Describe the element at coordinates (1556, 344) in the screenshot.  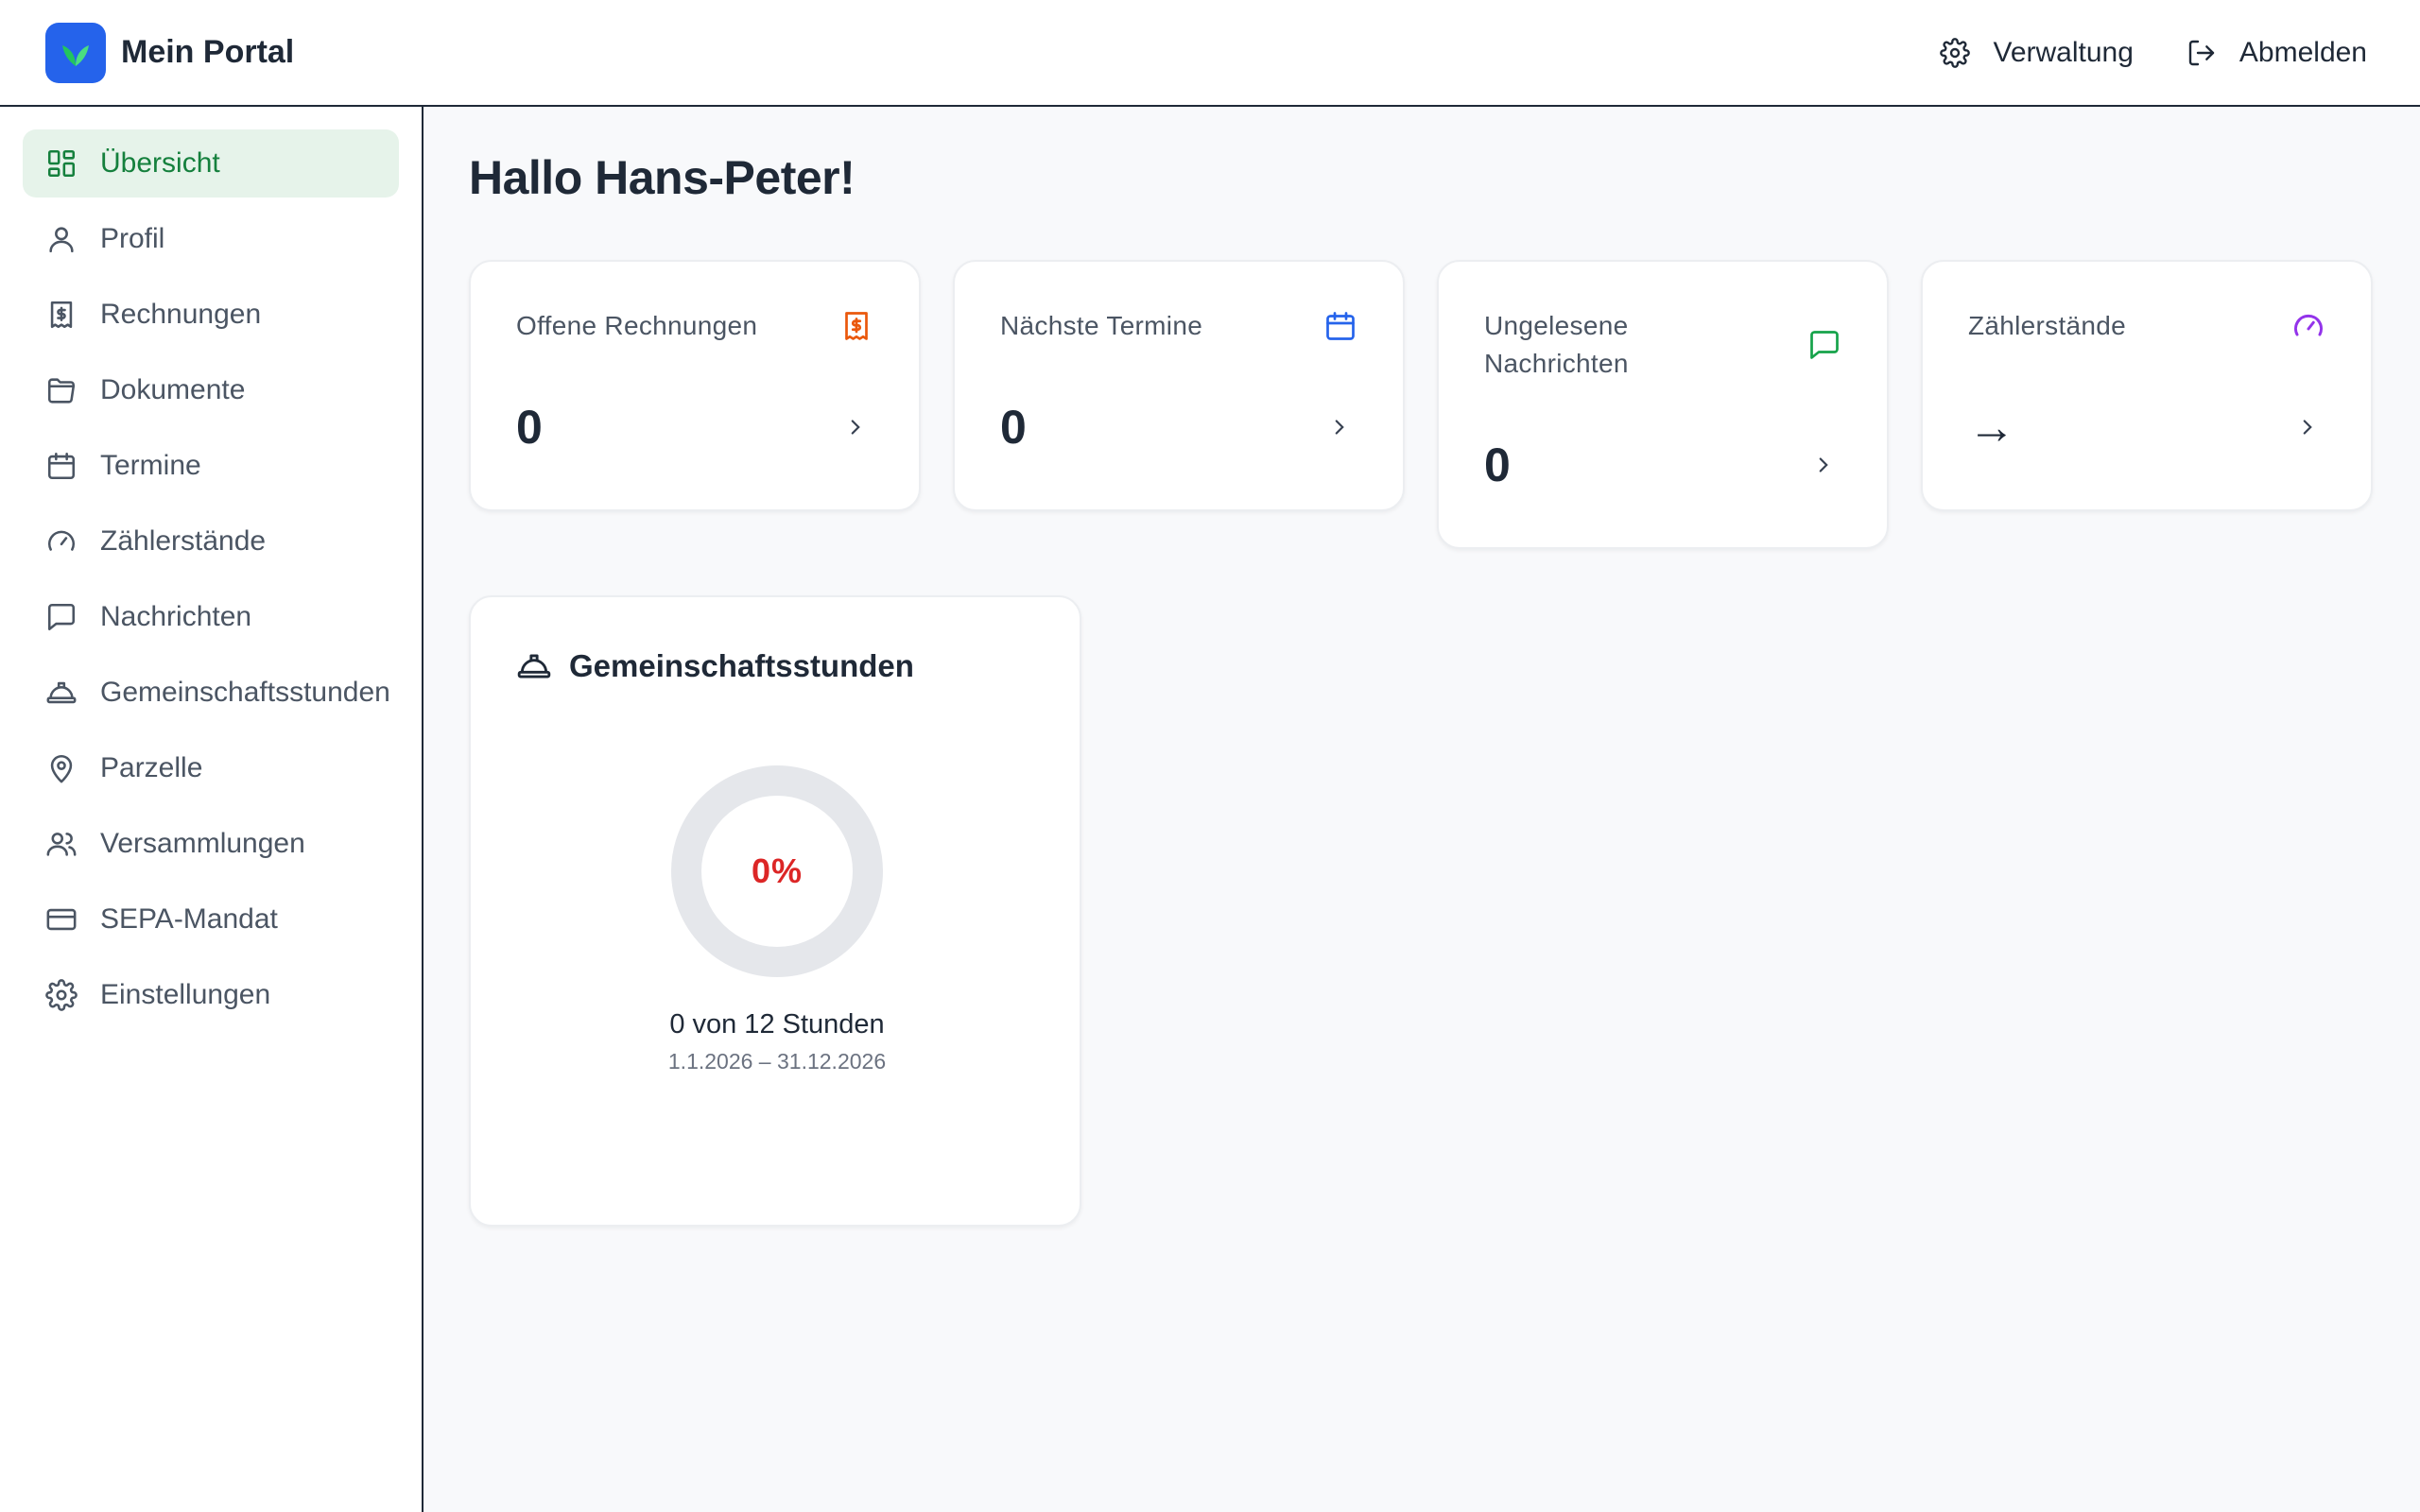
I see `stat-label: Ungelesene Nachrichten` at that location.